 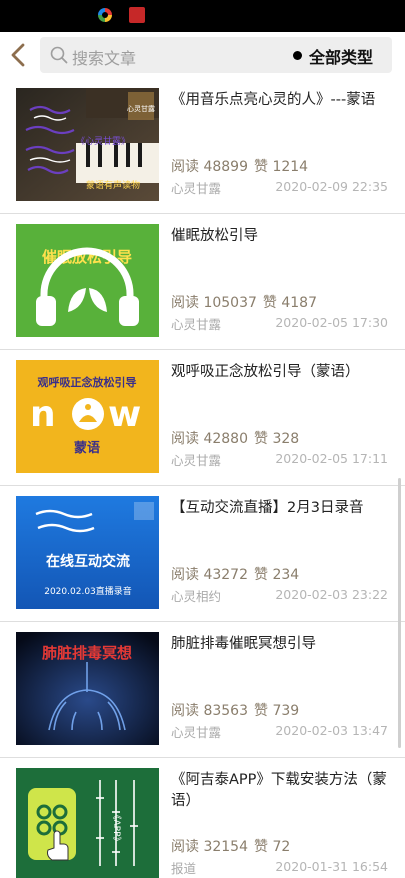 I want to click on app-notification-icon-red, so click(x=137, y=15).